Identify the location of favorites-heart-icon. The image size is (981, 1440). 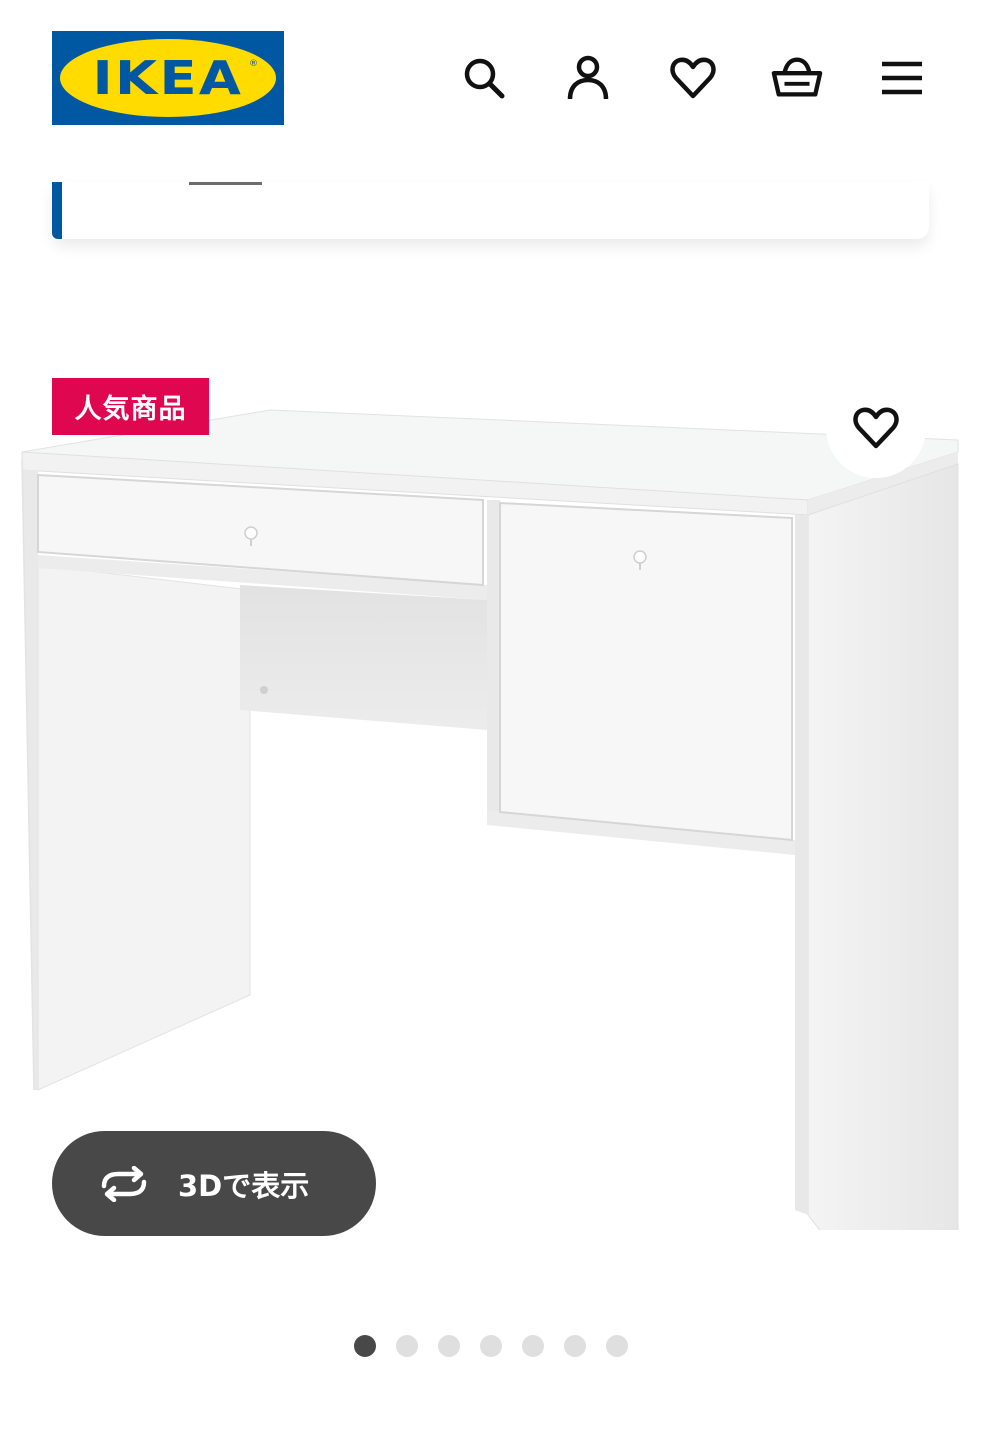
(693, 78).